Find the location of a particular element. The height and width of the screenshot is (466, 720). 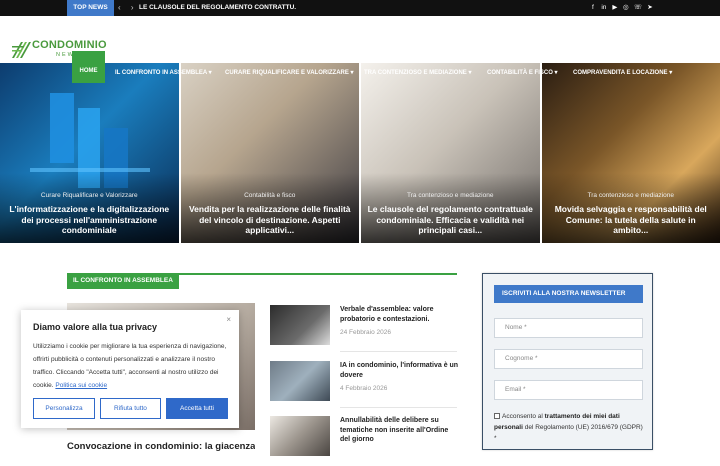

list-date: 24 Febbraio 2026 is located at coordinates (365, 332).